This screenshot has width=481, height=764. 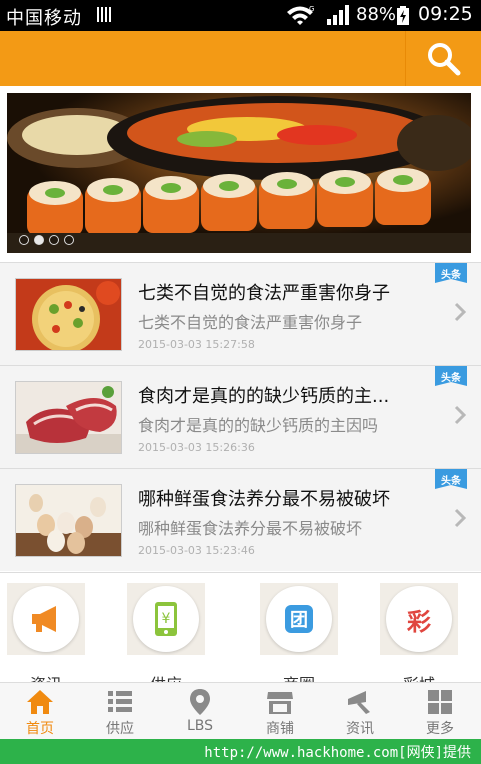 I want to click on news-date: 2015-03-03 15:26:36, so click(x=196, y=447).